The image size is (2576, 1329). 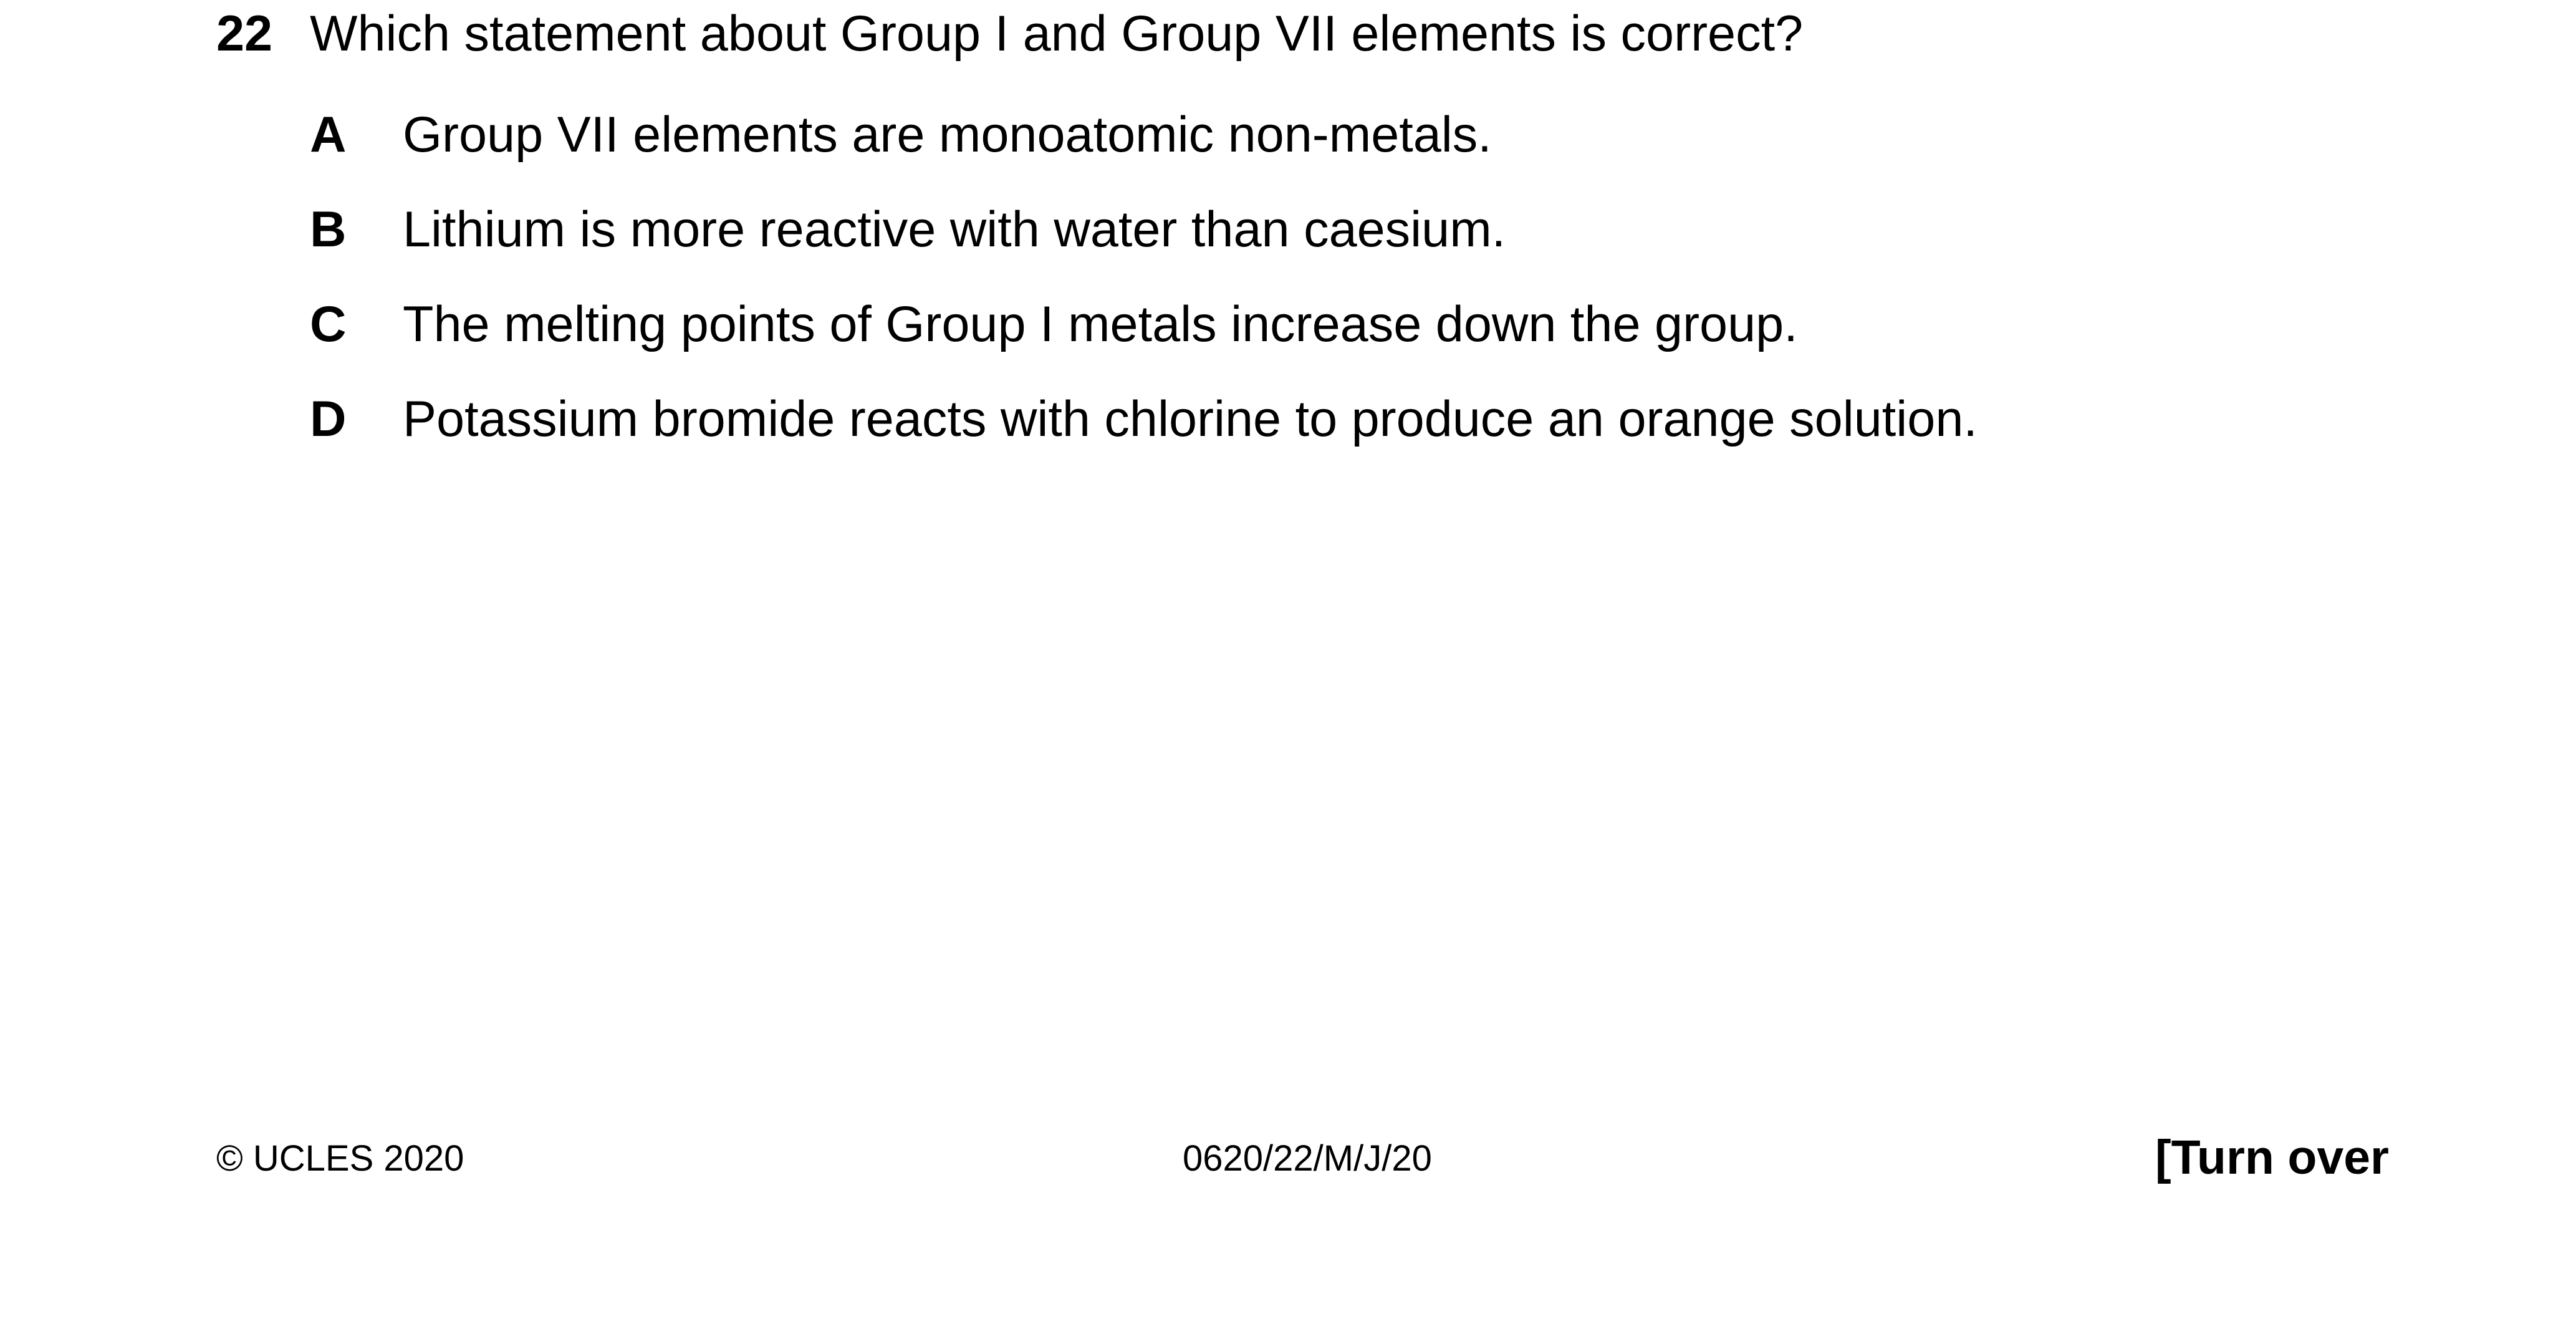 What do you see at coordinates (244, 34) in the screenshot?
I see `question-number: 22` at bounding box center [244, 34].